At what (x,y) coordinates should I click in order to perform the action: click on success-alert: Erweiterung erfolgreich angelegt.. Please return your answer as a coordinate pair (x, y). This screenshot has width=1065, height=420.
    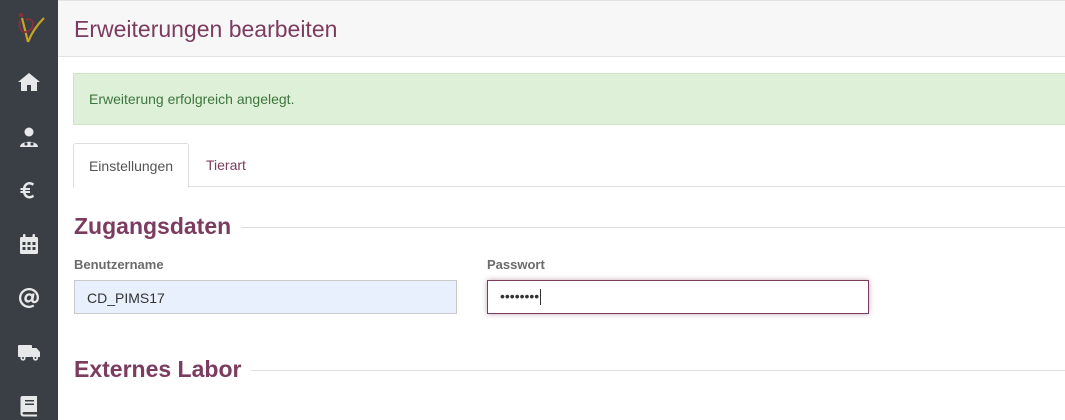
    Looking at the image, I should click on (569, 99).